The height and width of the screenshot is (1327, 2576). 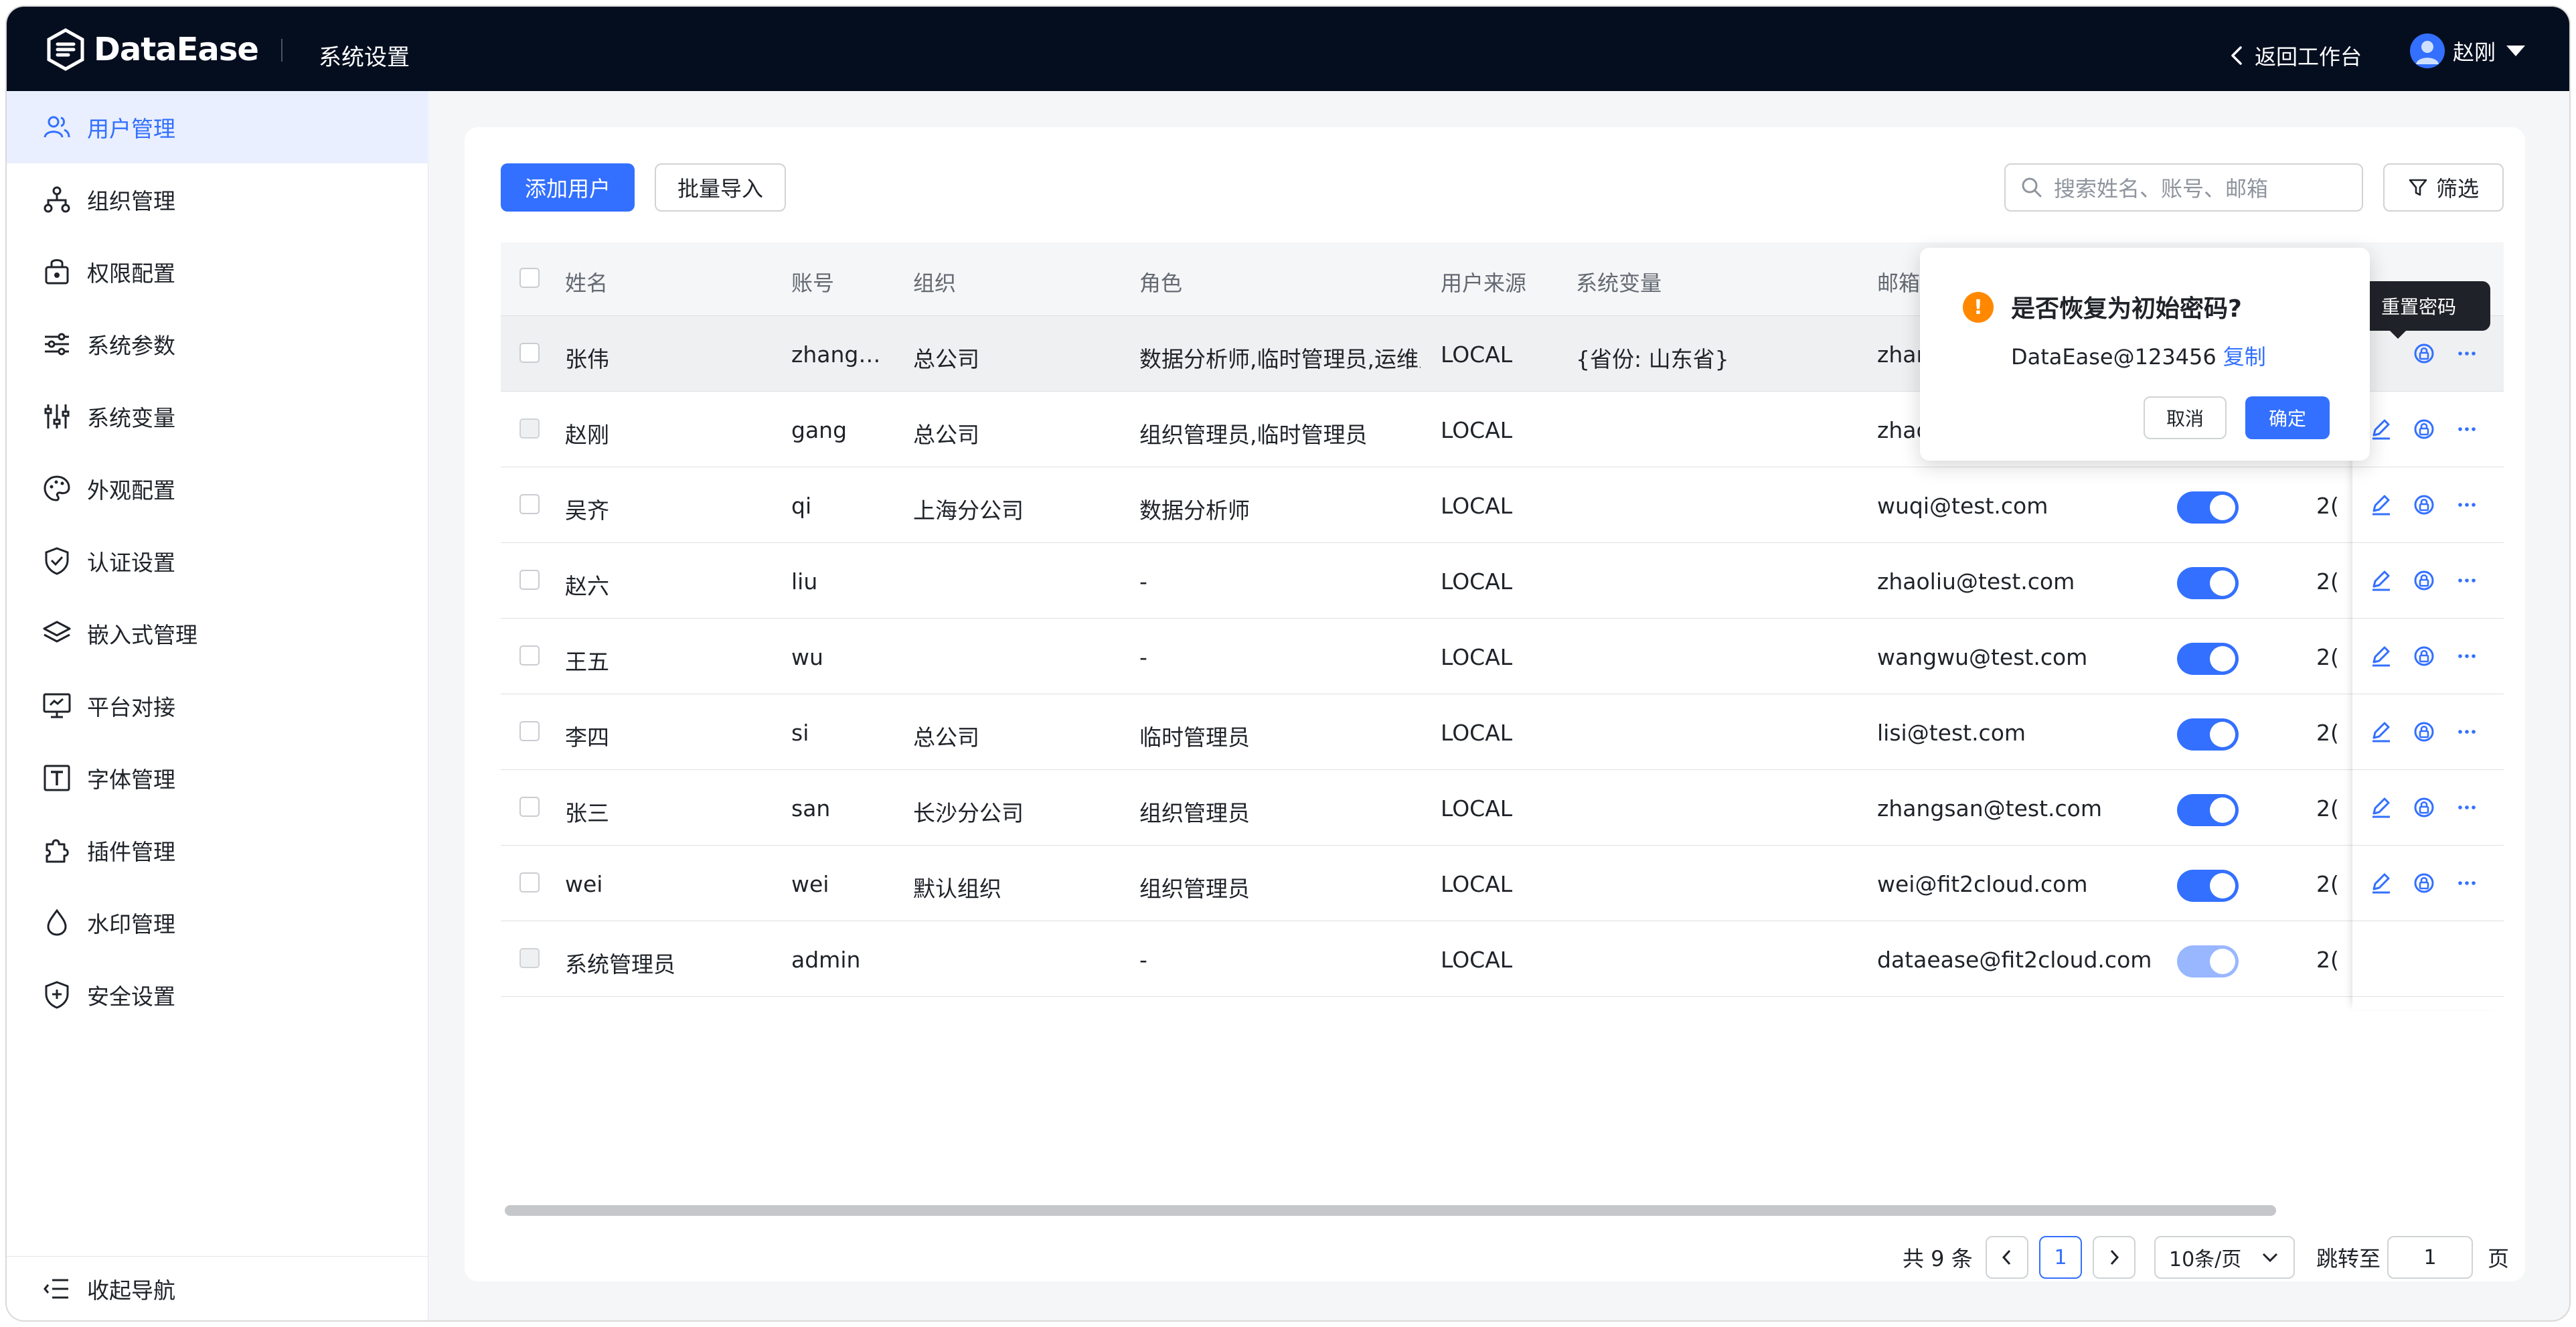 What do you see at coordinates (1143, 657) in the screenshot?
I see `cell-role: -` at bounding box center [1143, 657].